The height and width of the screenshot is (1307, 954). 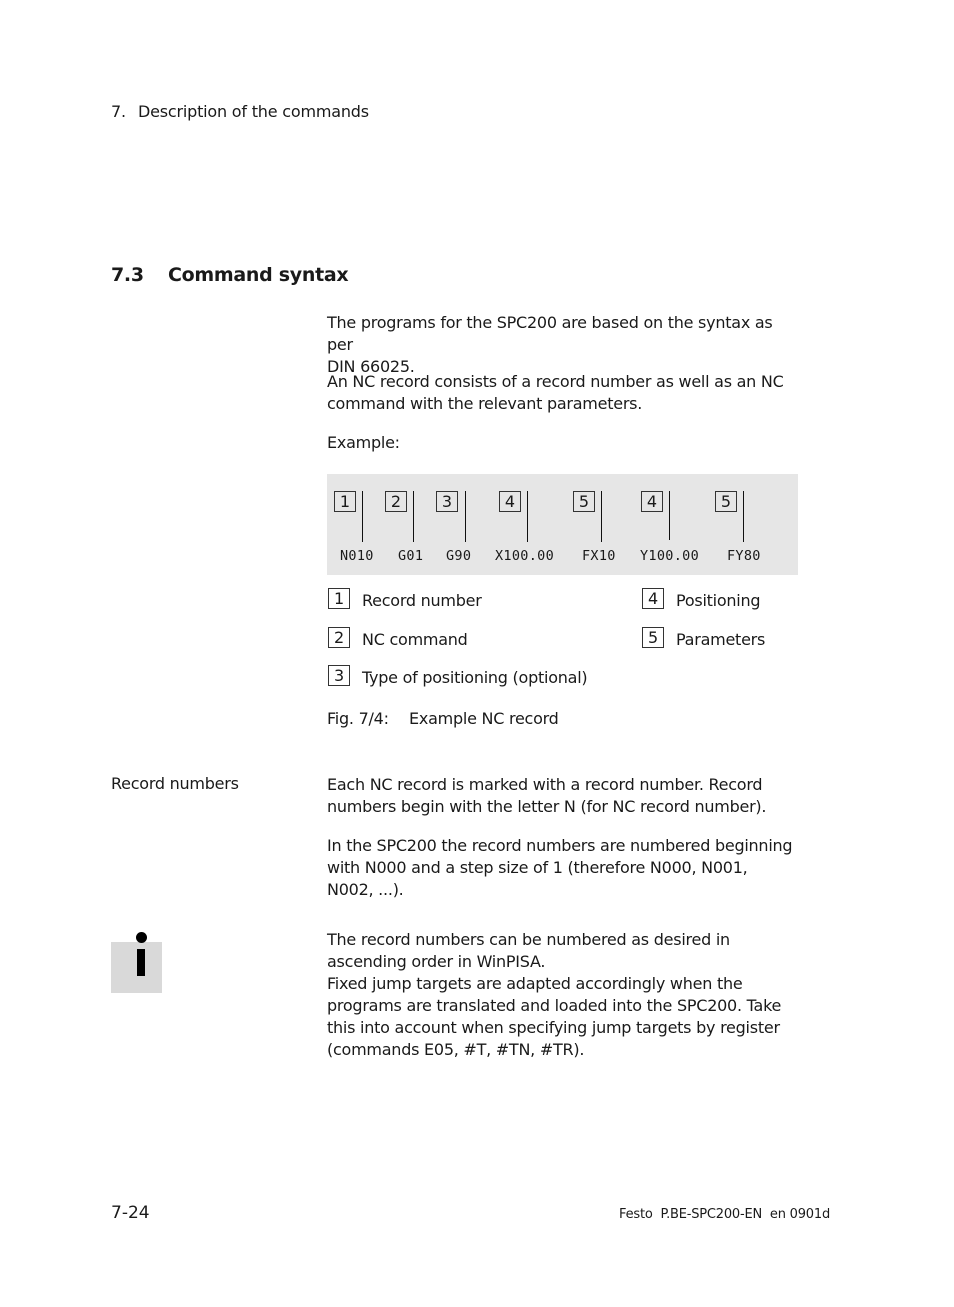 What do you see at coordinates (456, 1049) in the screenshot?
I see `text-line: (commands E05, #T, #TN, #TR).` at bounding box center [456, 1049].